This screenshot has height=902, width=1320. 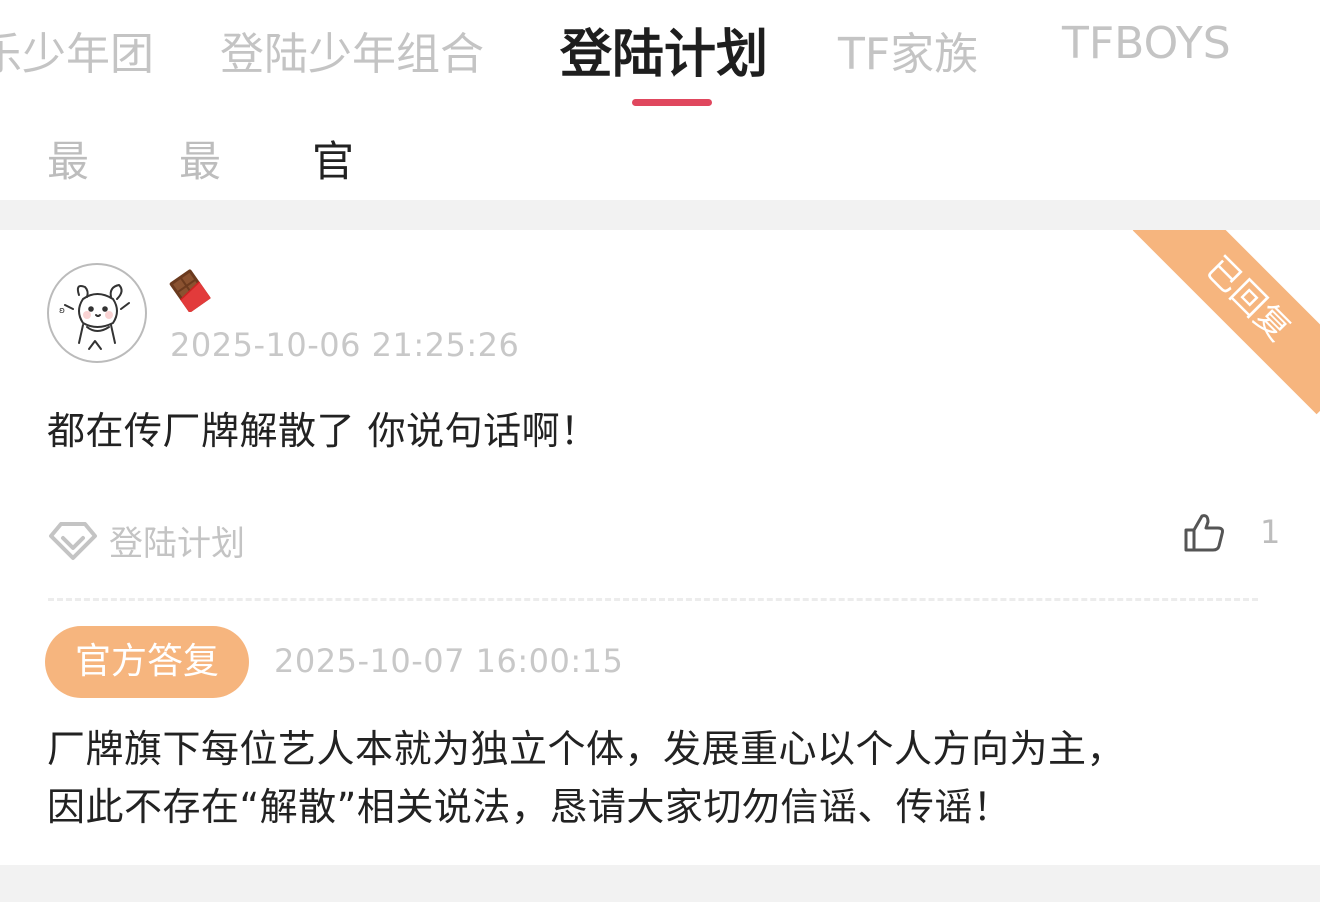 What do you see at coordinates (94, 317) in the screenshot?
I see `avatar-hamster-icon: ʚ` at bounding box center [94, 317].